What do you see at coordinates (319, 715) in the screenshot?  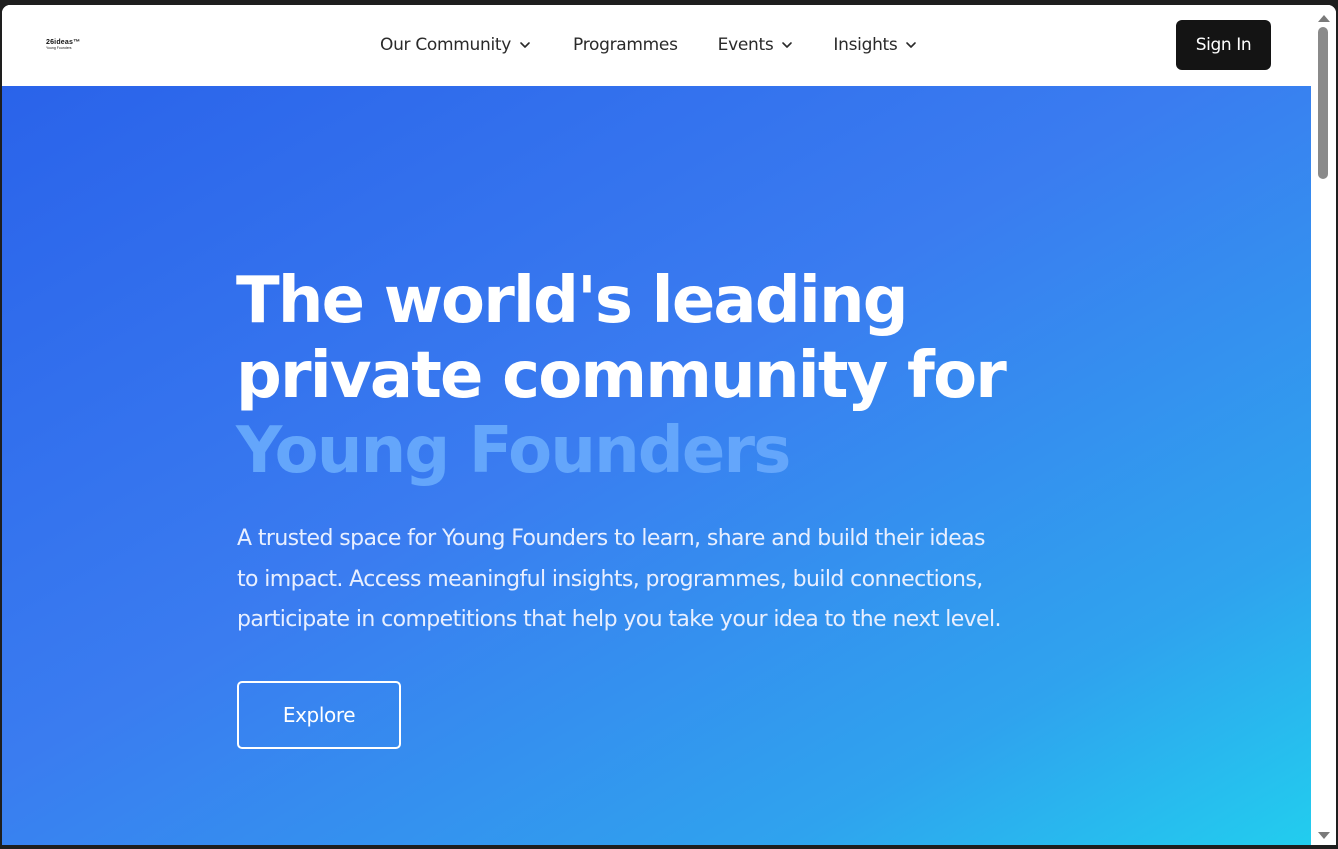 I see `explore-button: Explore` at bounding box center [319, 715].